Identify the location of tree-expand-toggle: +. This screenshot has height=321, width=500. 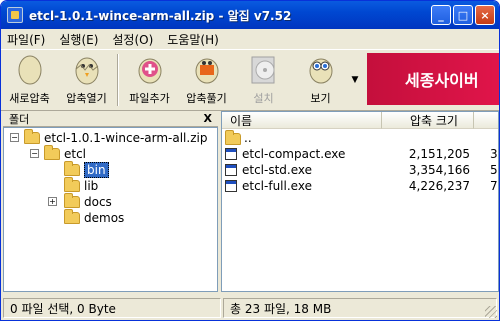
(52, 201).